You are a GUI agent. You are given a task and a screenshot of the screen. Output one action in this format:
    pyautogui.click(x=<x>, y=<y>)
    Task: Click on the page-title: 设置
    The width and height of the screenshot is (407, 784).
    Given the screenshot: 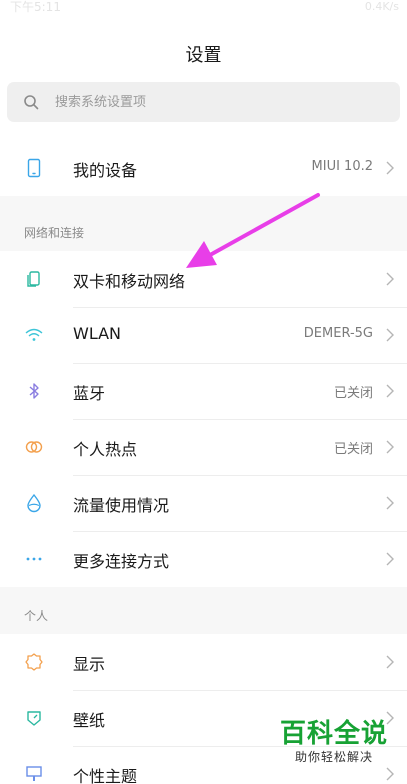 What is the action you would take?
    pyautogui.click(x=203, y=55)
    